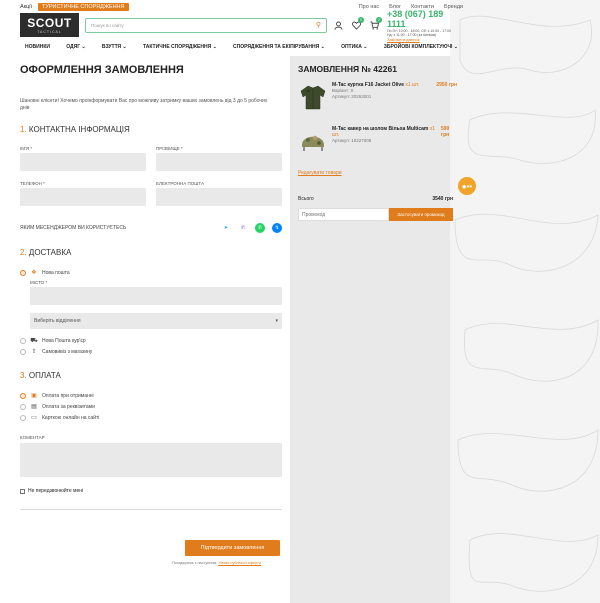  Describe the element at coordinates (375, 23) in the screenshot. I see `cart-icon: 2` at that location.